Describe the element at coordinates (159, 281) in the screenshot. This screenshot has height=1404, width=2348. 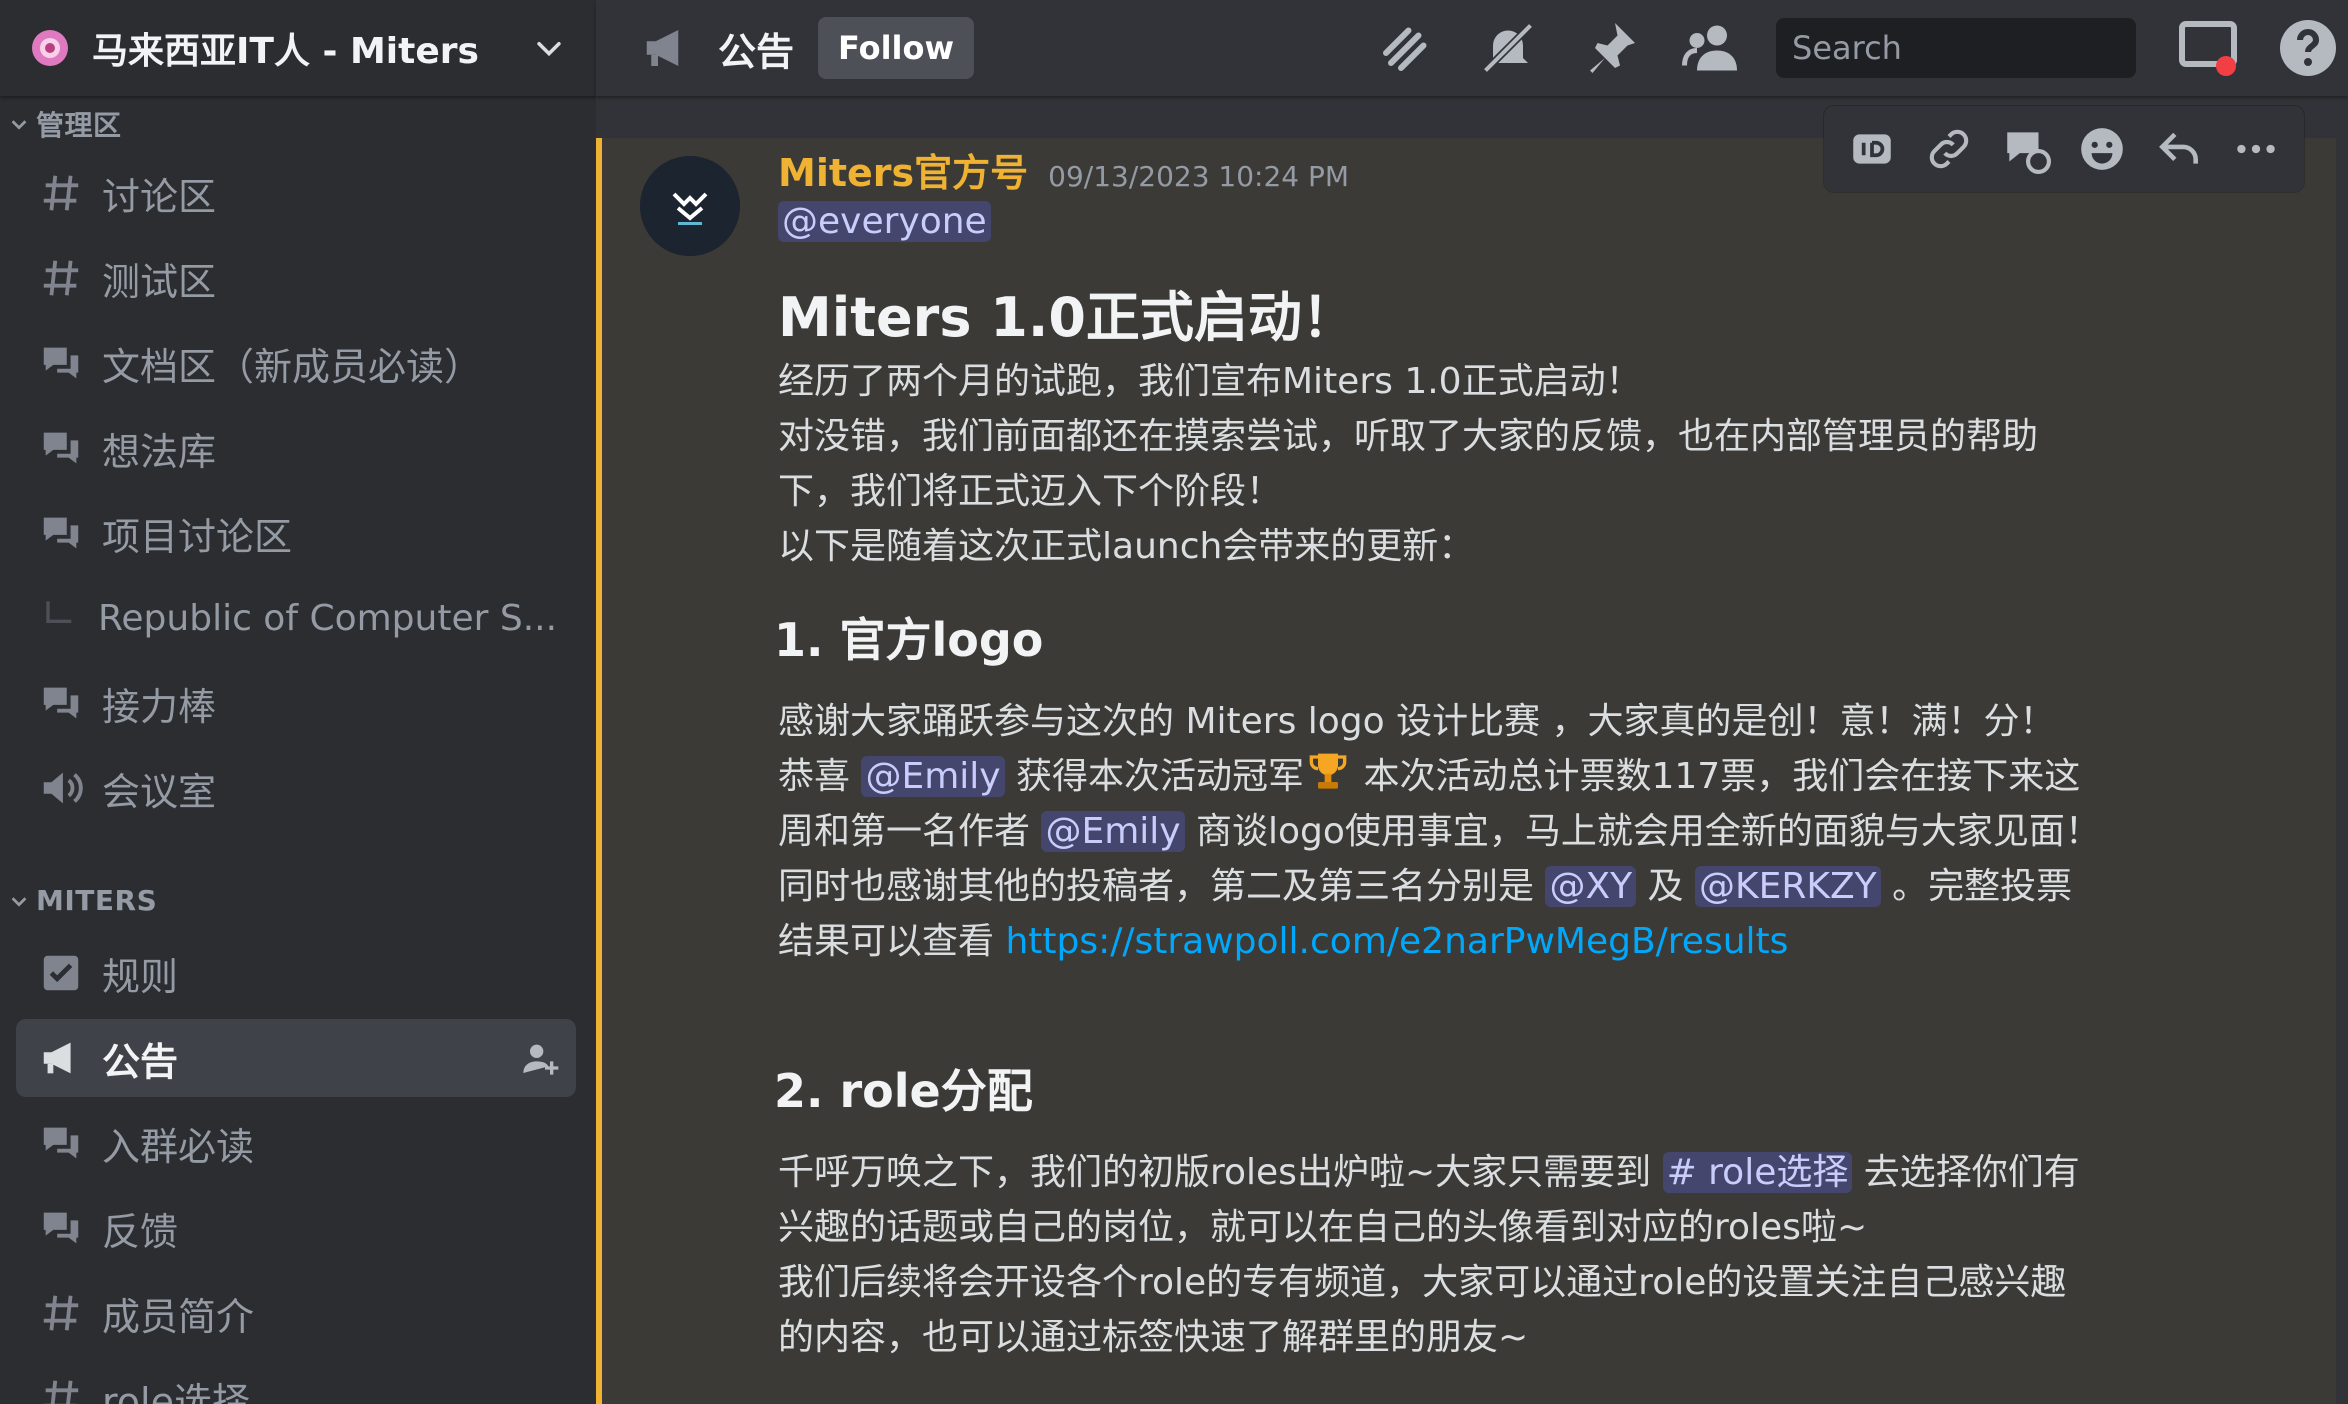
I see `channel-label: 测试区` at that location.